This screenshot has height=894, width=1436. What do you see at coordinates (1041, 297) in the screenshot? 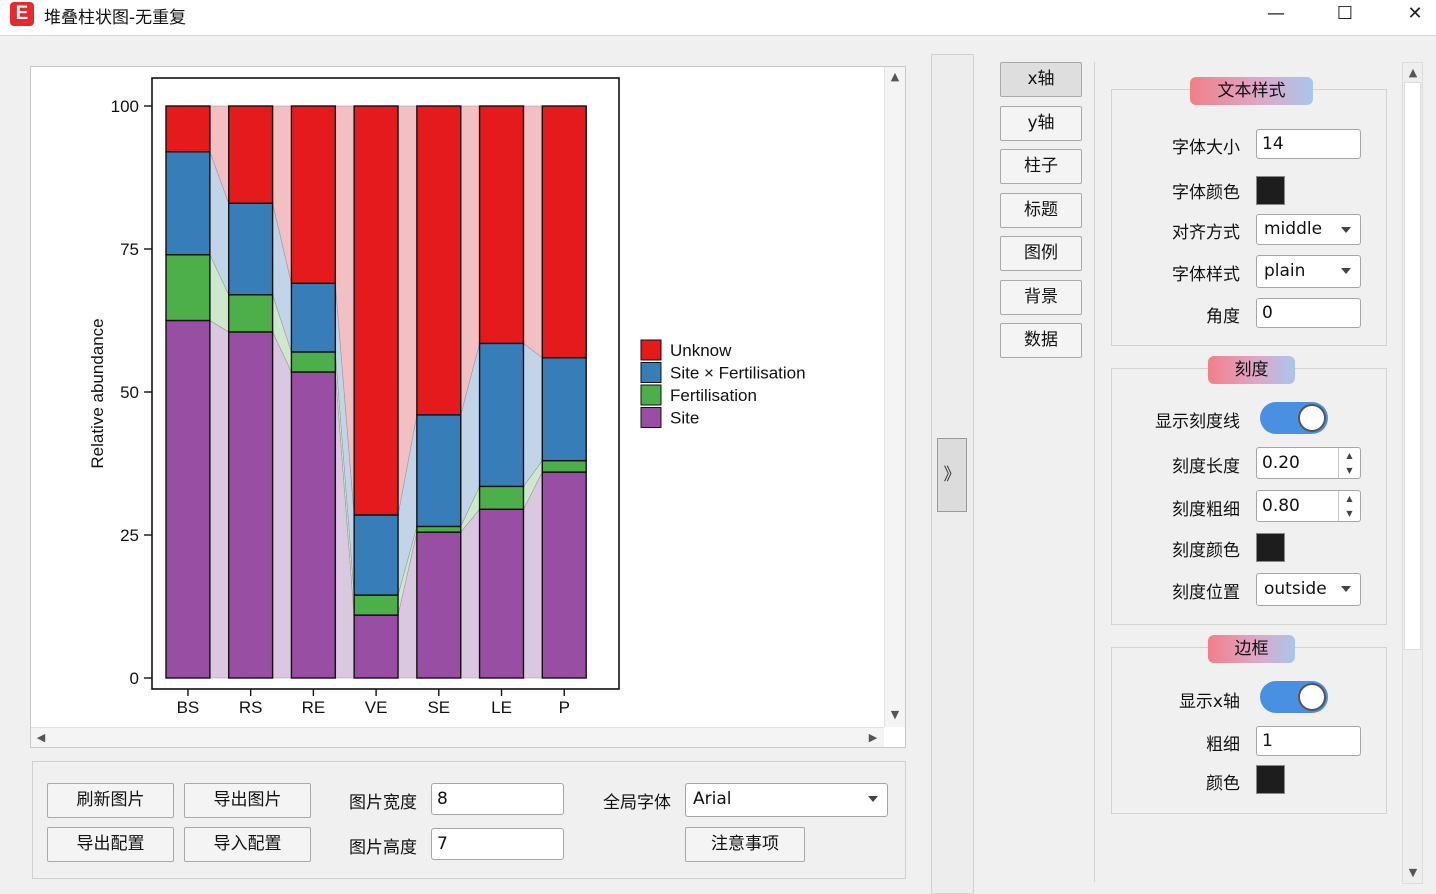
I see `nav-background-button: 背景` at bounding box center [1041, 297].